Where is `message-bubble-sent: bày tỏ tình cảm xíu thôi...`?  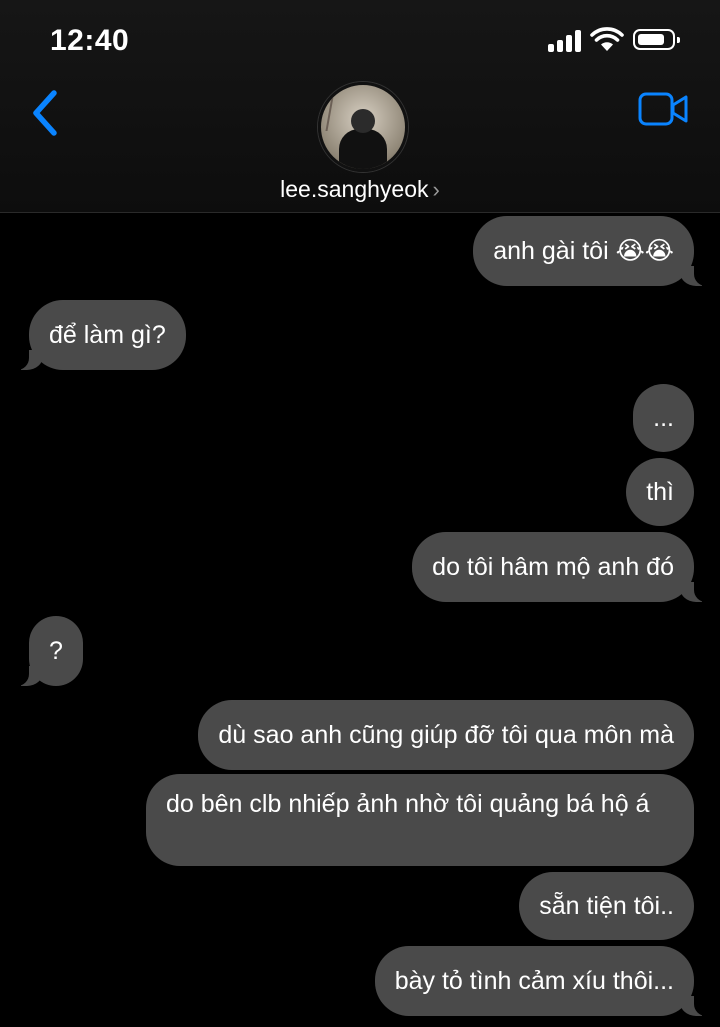 message-bubble-sent: bày tỏ tình cảm xíu thôi... is located at coordinates (545, 981).